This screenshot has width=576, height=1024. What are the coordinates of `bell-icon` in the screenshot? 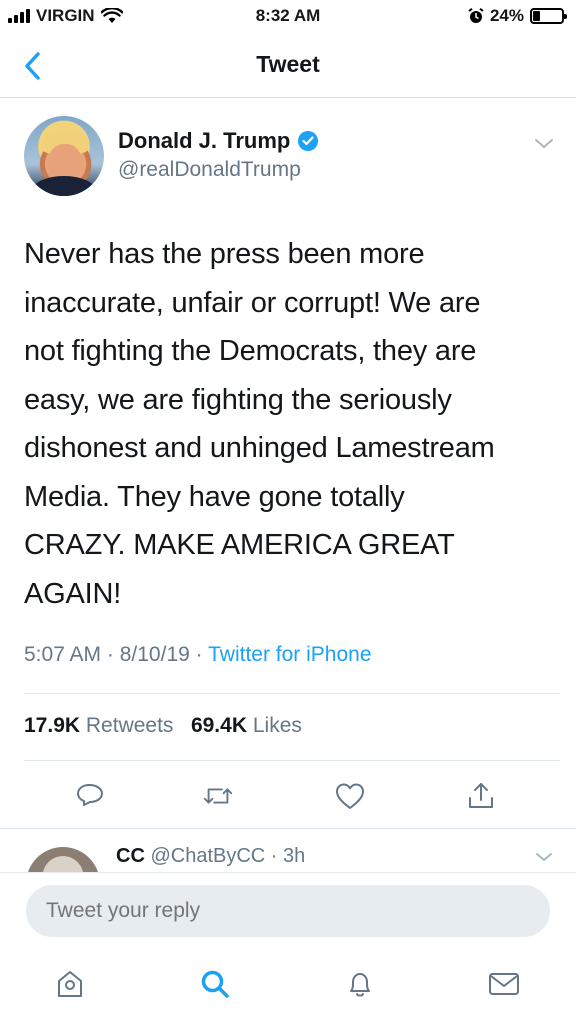 It's located at (360, 985).